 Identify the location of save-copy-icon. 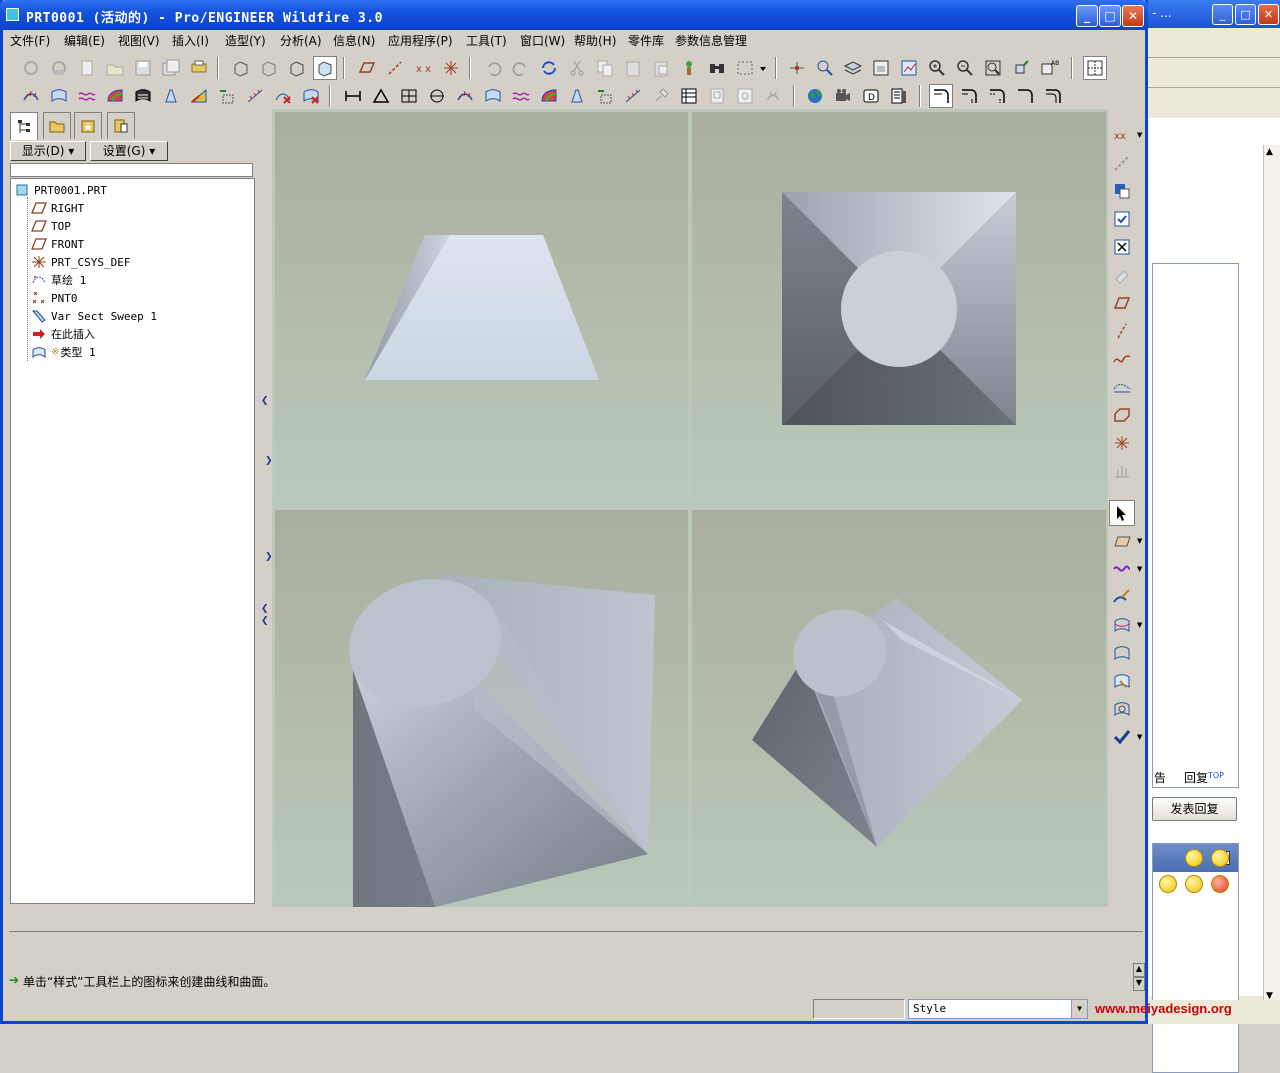
(171, 68).